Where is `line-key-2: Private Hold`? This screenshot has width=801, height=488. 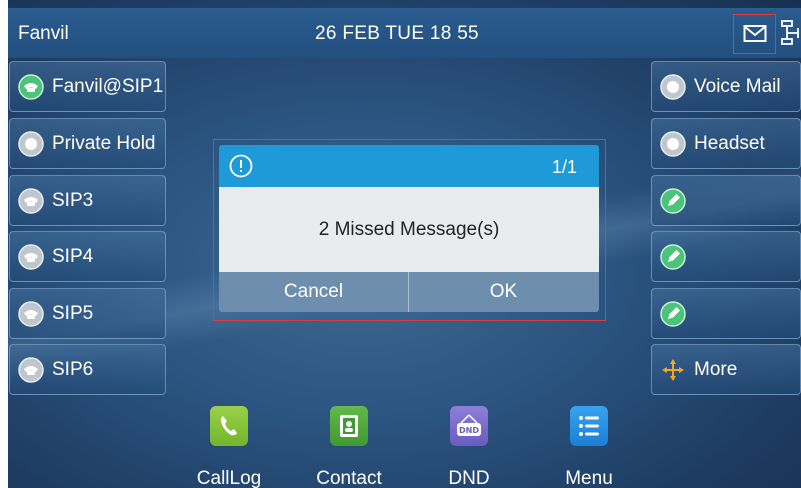
line-key-2: Private Hold is located at coordinates (87, 143).